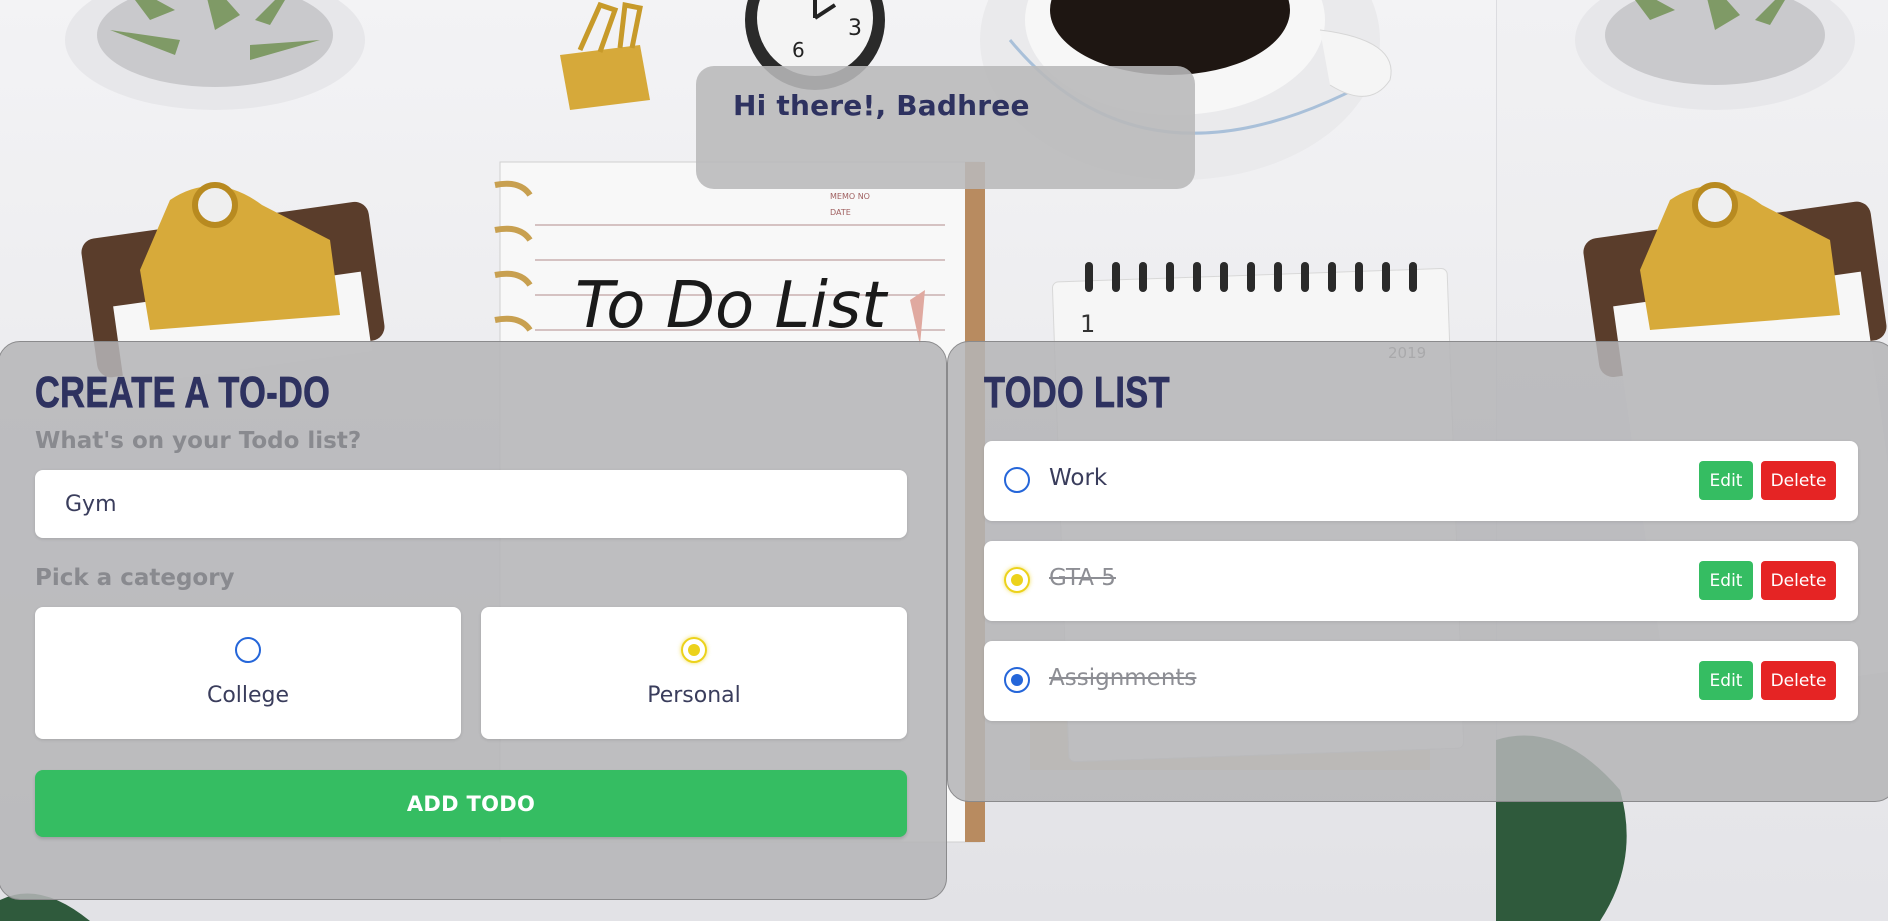 This screenshot has width=1888, height=921. What do you see at coordinates (1421, 481) in the screenshot?
I see `todo-item: Work Edit Delete` at bounding box center [1421, 481].